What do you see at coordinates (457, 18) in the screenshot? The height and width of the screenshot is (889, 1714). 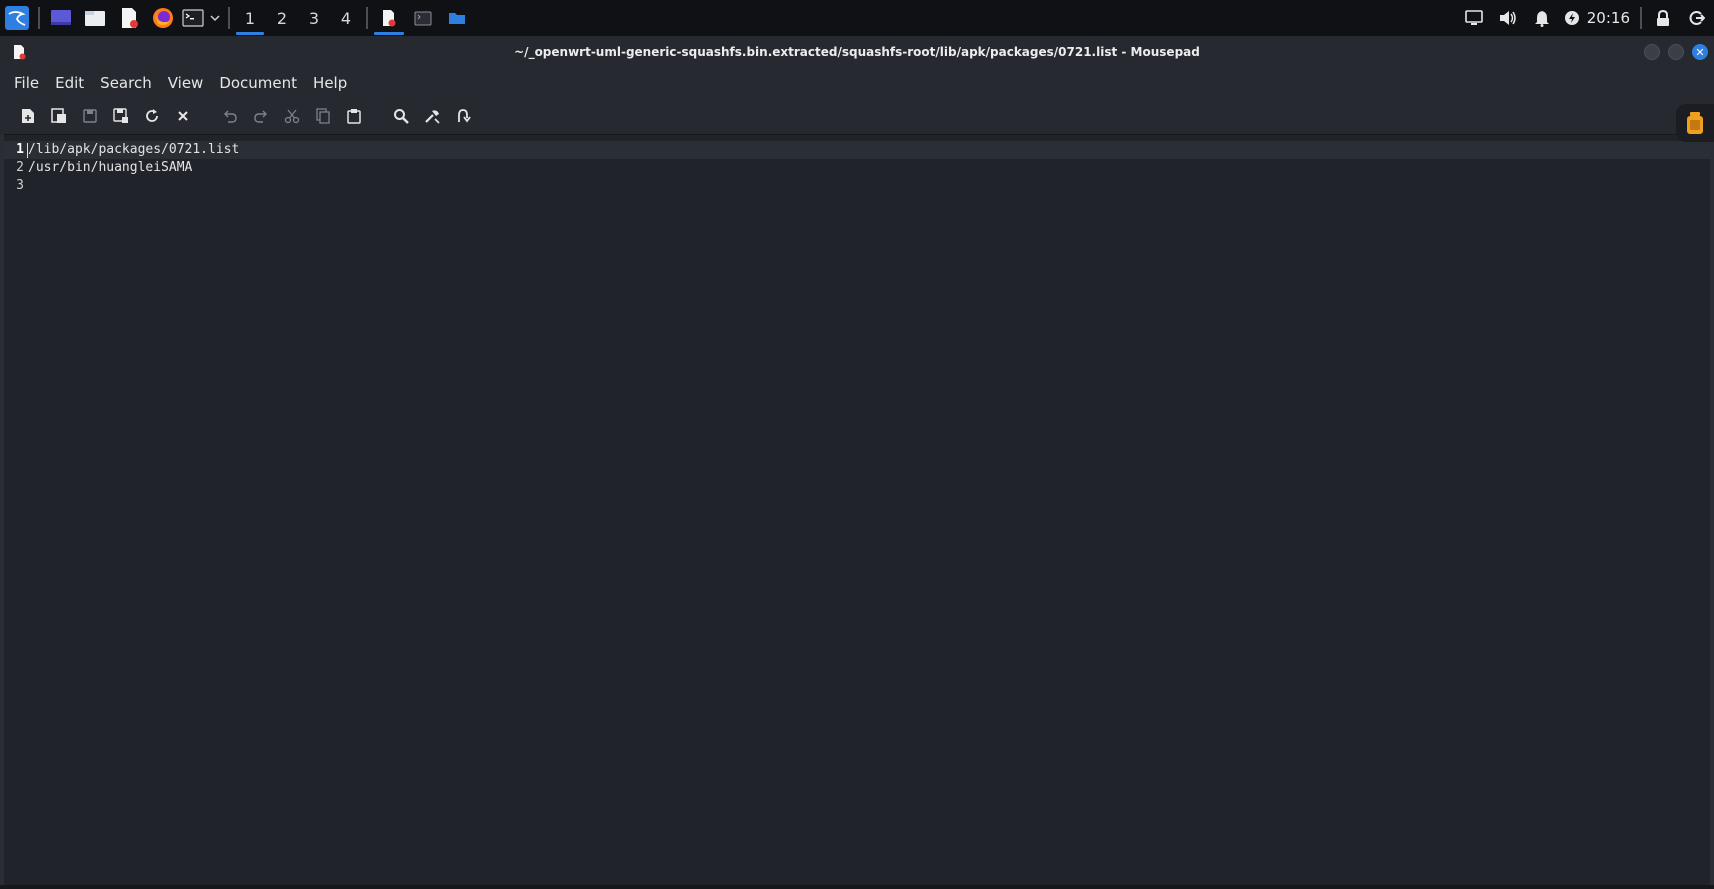 I see `task-file-manager` at bounding box center [457, 18].